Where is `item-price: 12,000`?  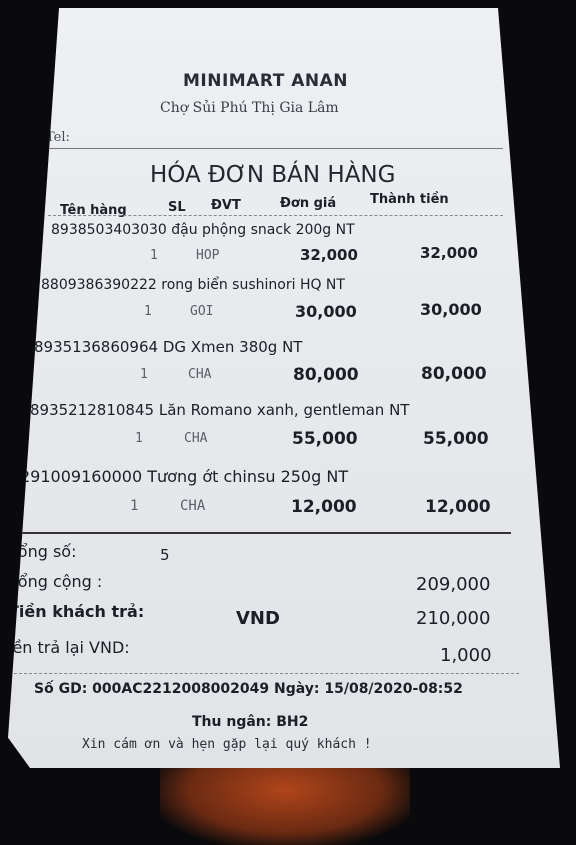
item-price: 12,000 is located at coordinates (324, 507).